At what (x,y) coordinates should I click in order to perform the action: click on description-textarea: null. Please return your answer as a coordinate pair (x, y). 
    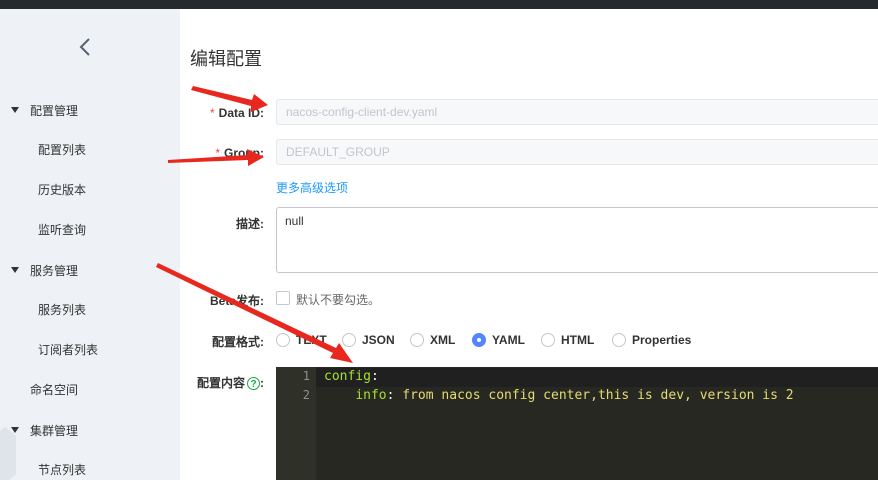
    Looking at the image, I should click on (577, 240).